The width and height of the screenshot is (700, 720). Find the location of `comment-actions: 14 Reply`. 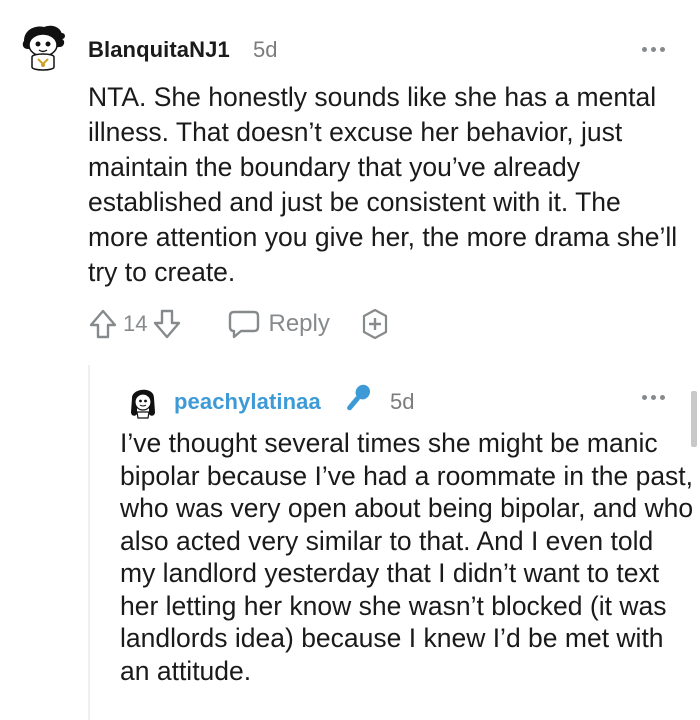

comment-actions: 14 Reply is located at coordinates (240, 324).